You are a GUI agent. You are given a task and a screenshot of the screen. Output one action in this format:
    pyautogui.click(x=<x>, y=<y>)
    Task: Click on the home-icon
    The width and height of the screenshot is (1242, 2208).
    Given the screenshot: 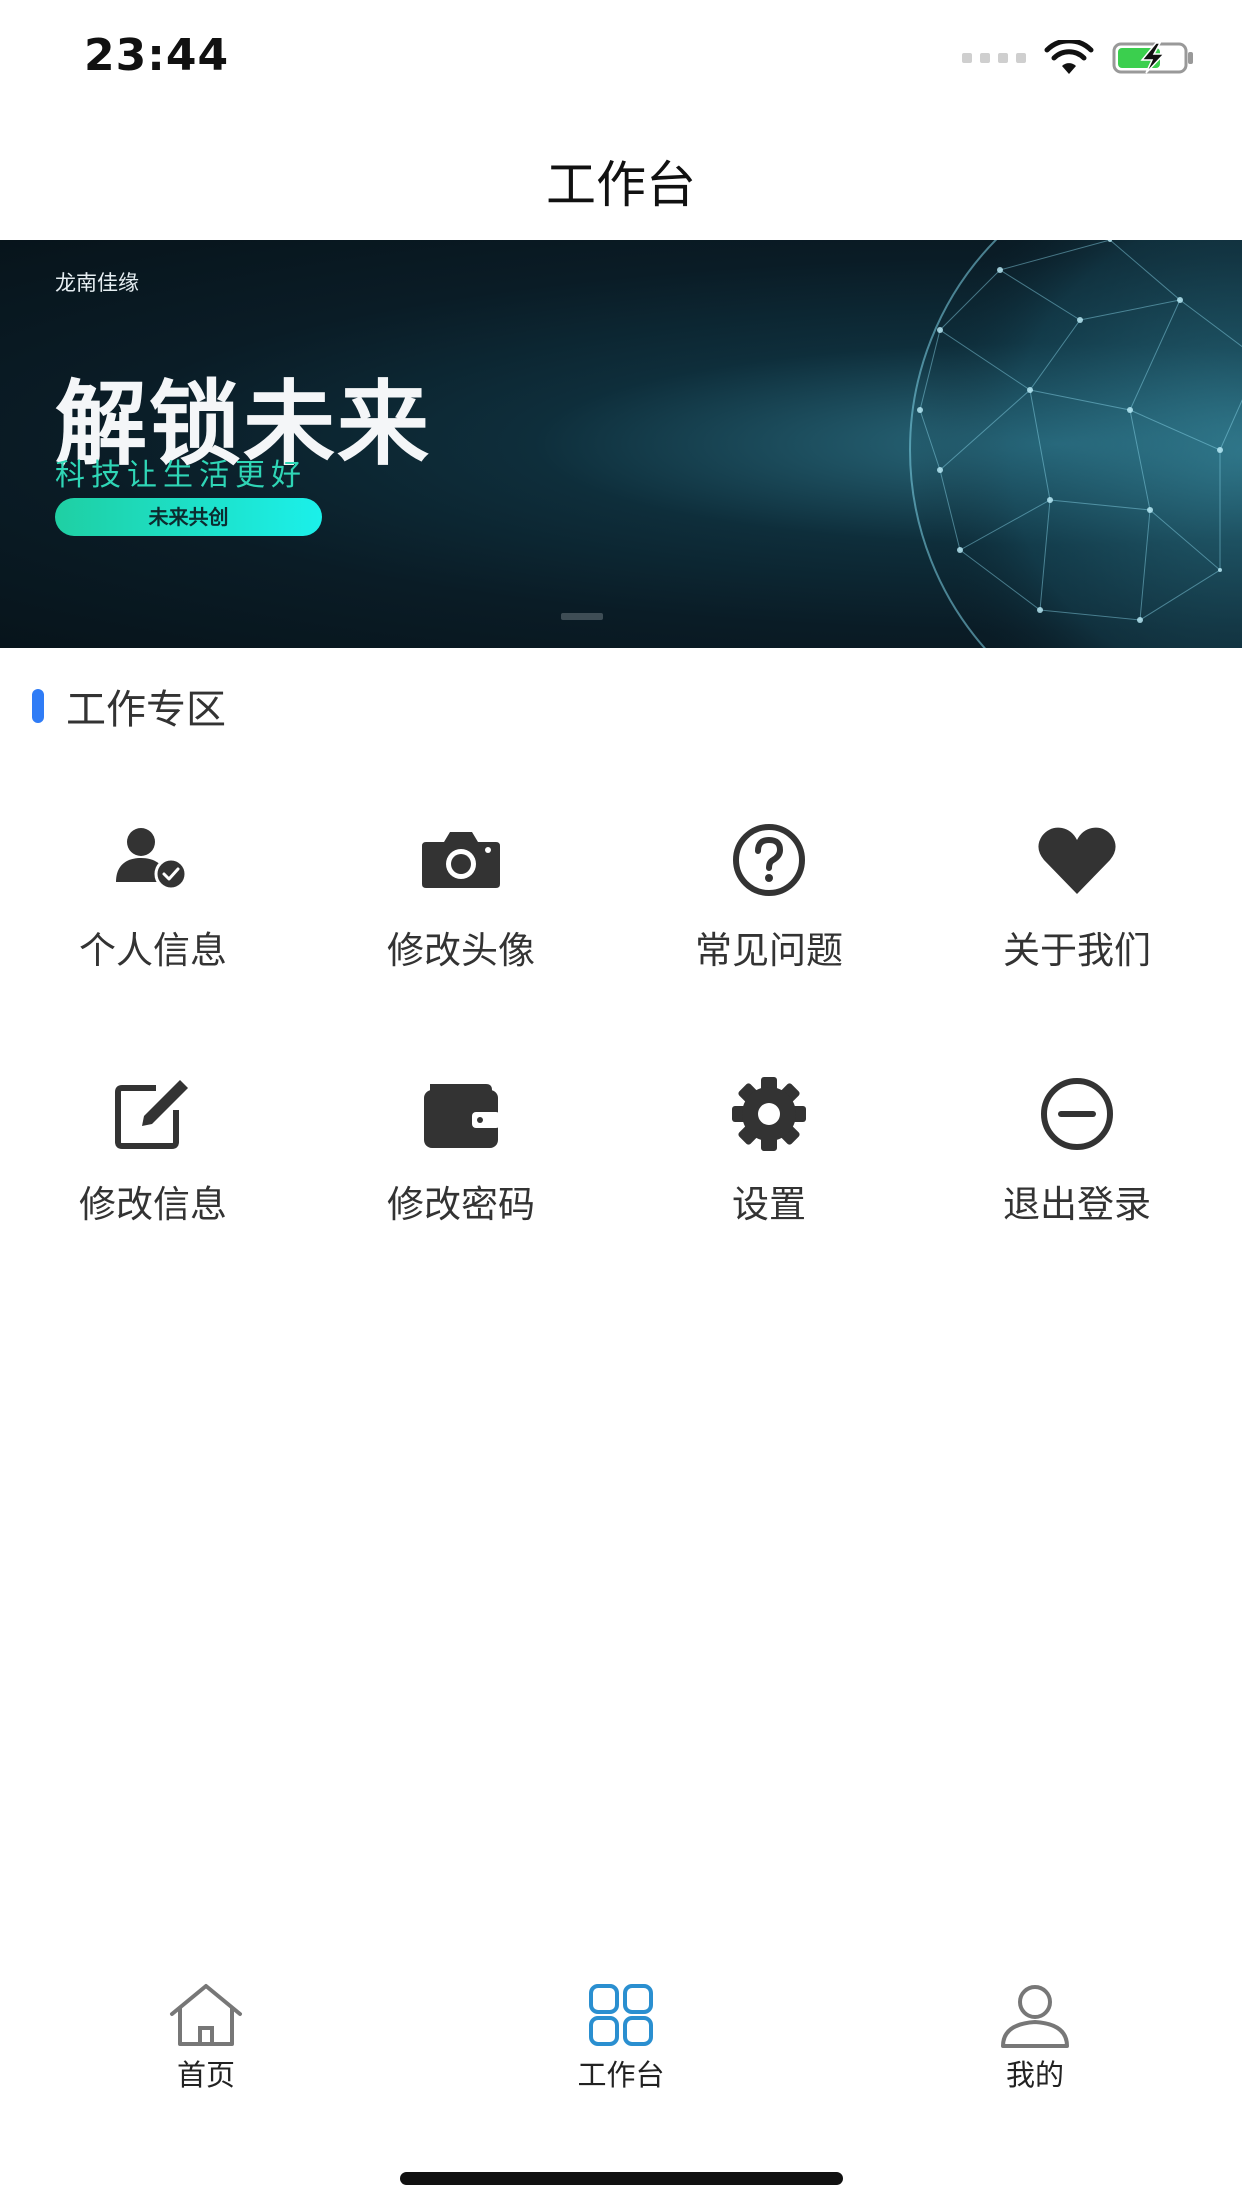 What is the action you would take?
    pyautogui.click(x=206, y=2015)
    